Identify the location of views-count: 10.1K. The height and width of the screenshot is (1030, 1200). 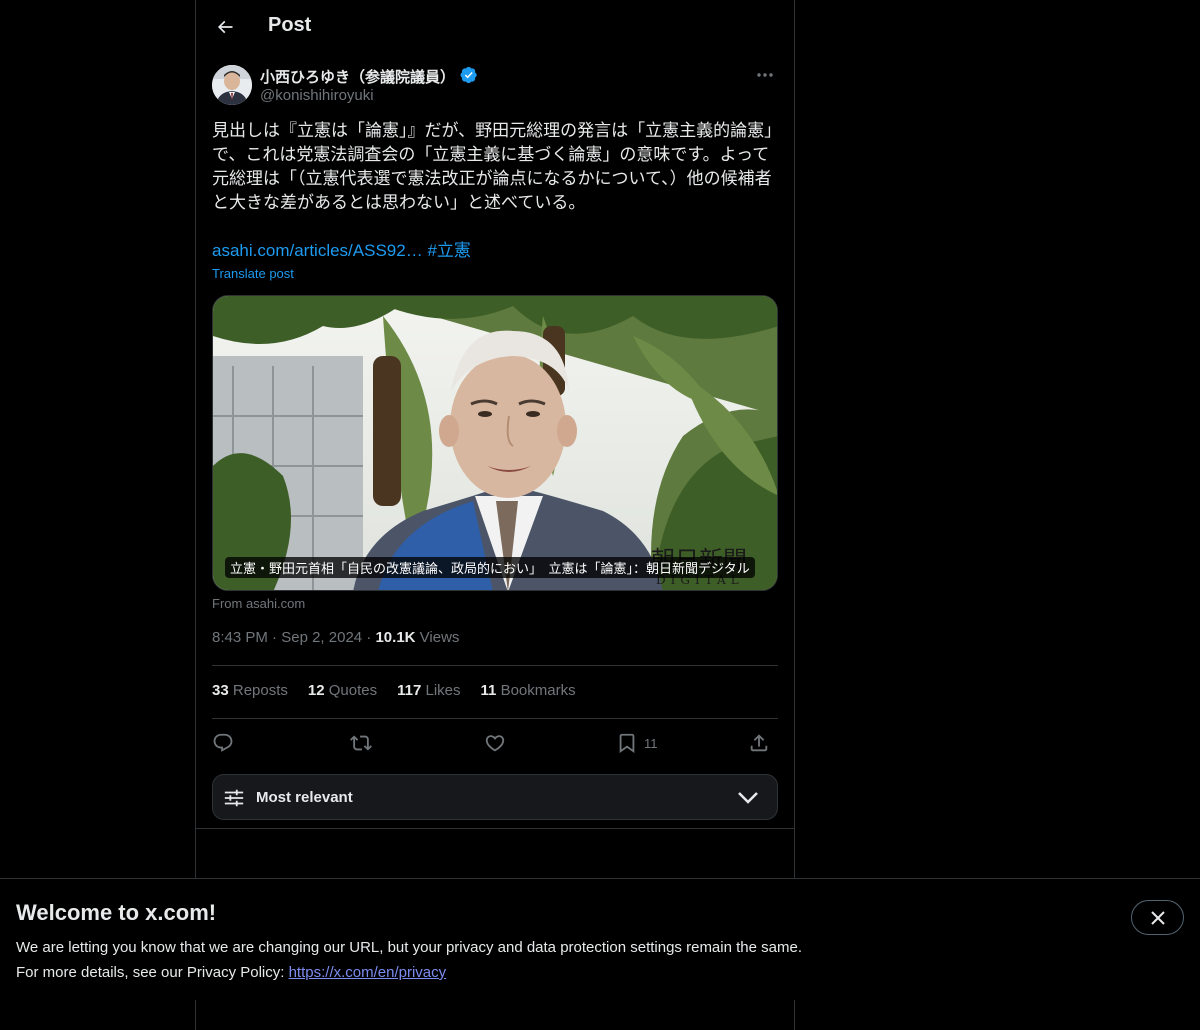
(395, 637).